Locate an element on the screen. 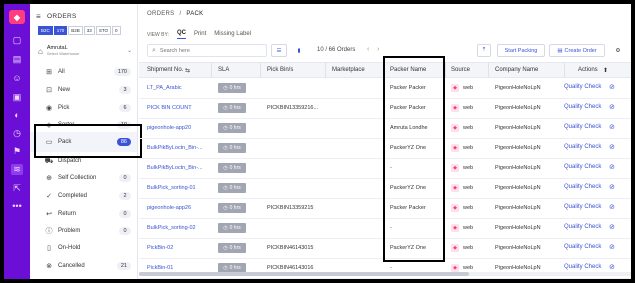 This screenshot has height=283, width=635. column-header-company: Company Name is located at coordinates (516, 70).